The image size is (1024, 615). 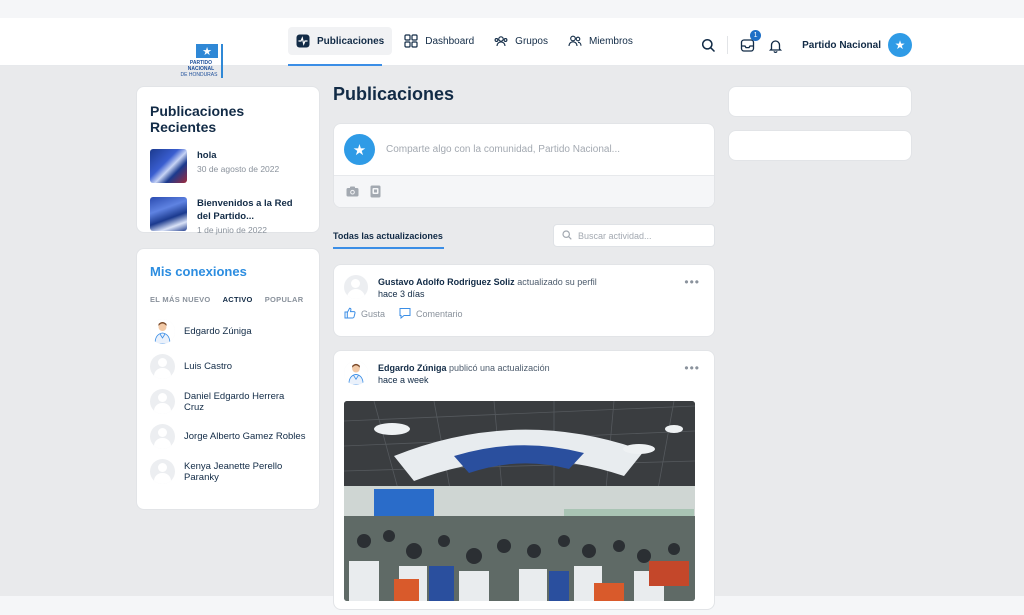 I want to click on nav-label: Grupos, so click(x=531, y=41).